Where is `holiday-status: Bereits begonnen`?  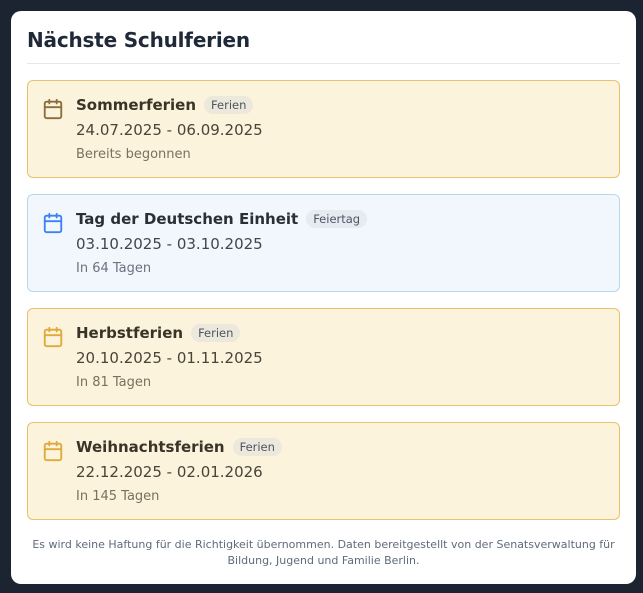
holiday-status: Bereits begonnen is located at coordinates (133, 154).